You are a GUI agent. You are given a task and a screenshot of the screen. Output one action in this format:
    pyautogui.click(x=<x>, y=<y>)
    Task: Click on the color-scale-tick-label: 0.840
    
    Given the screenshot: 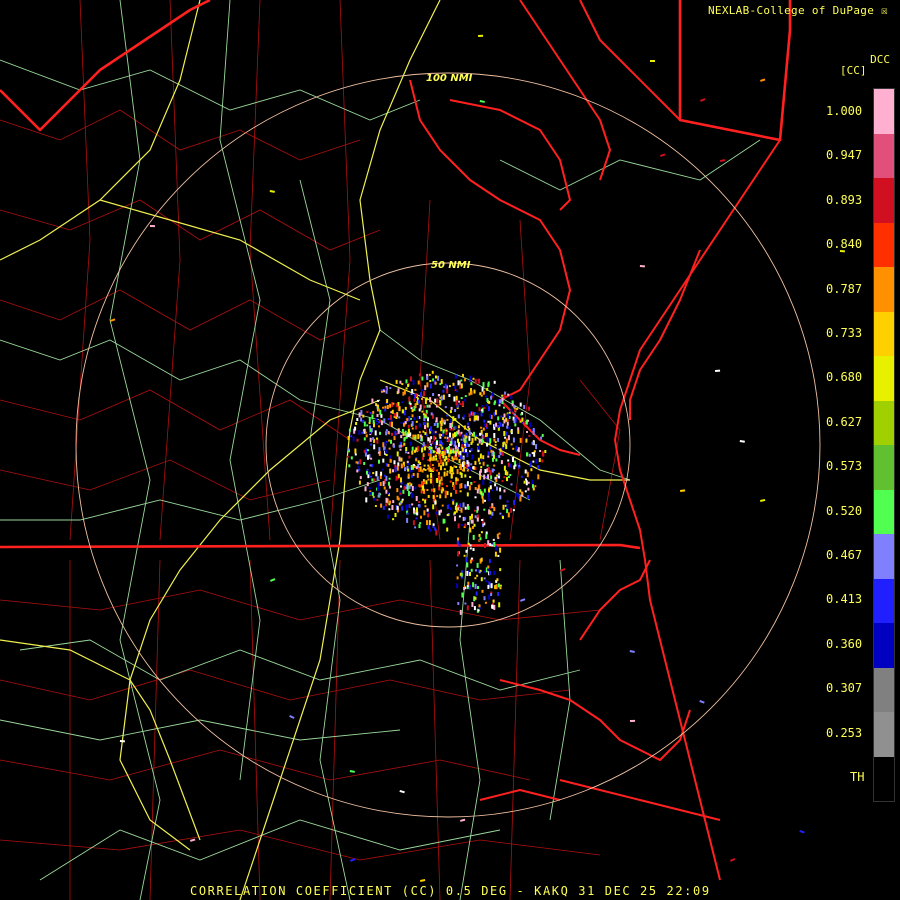 What is the action you would take?
    pyautogui.click(x=844, y=244)
    